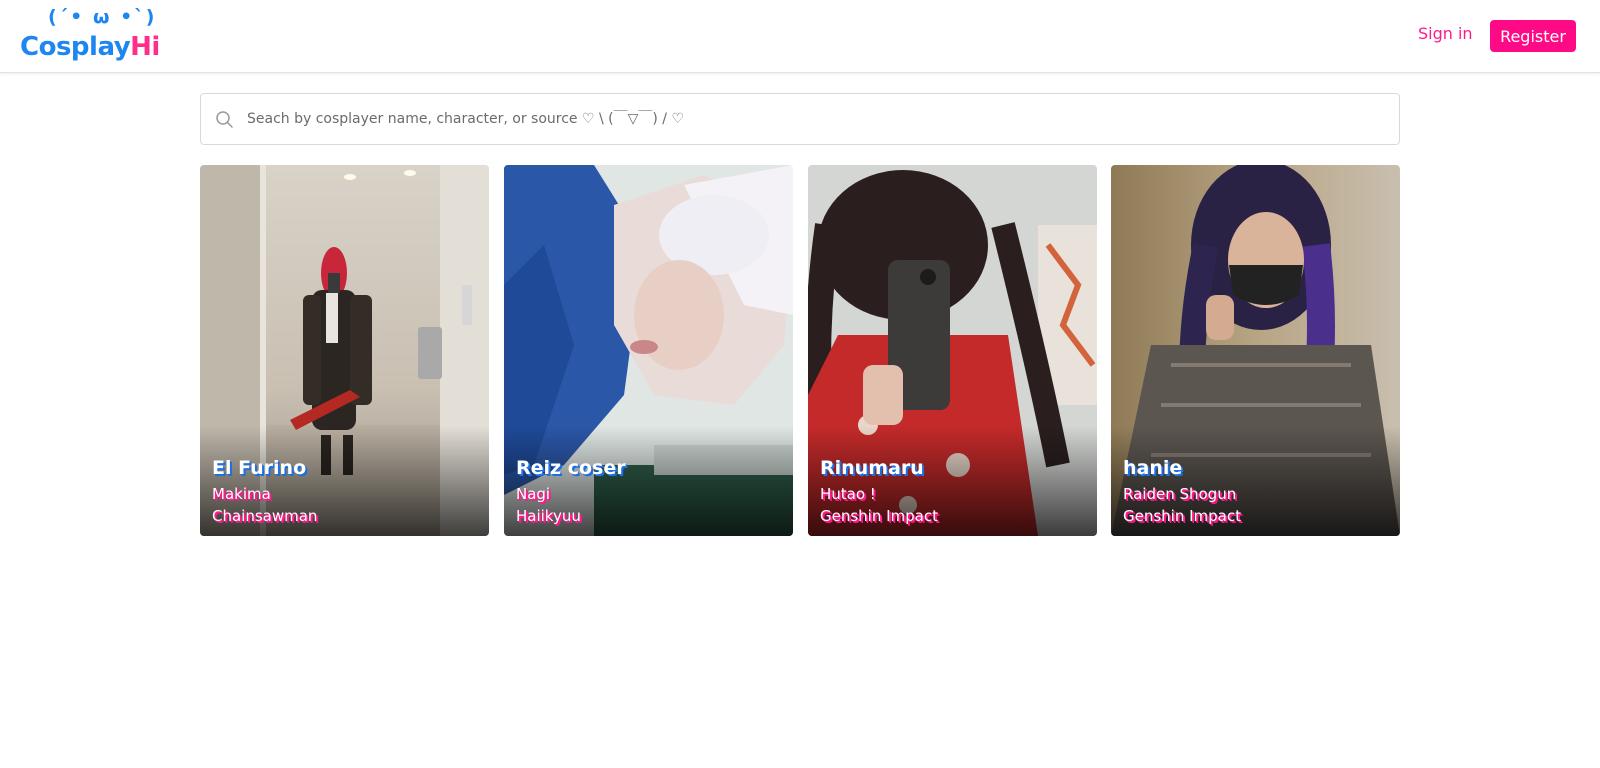 This screenshot has width=1600, height=768. Describe the element at coordinates (1445, 33) in the screenshot. I see `sign-in-link: Sign in` at that location.